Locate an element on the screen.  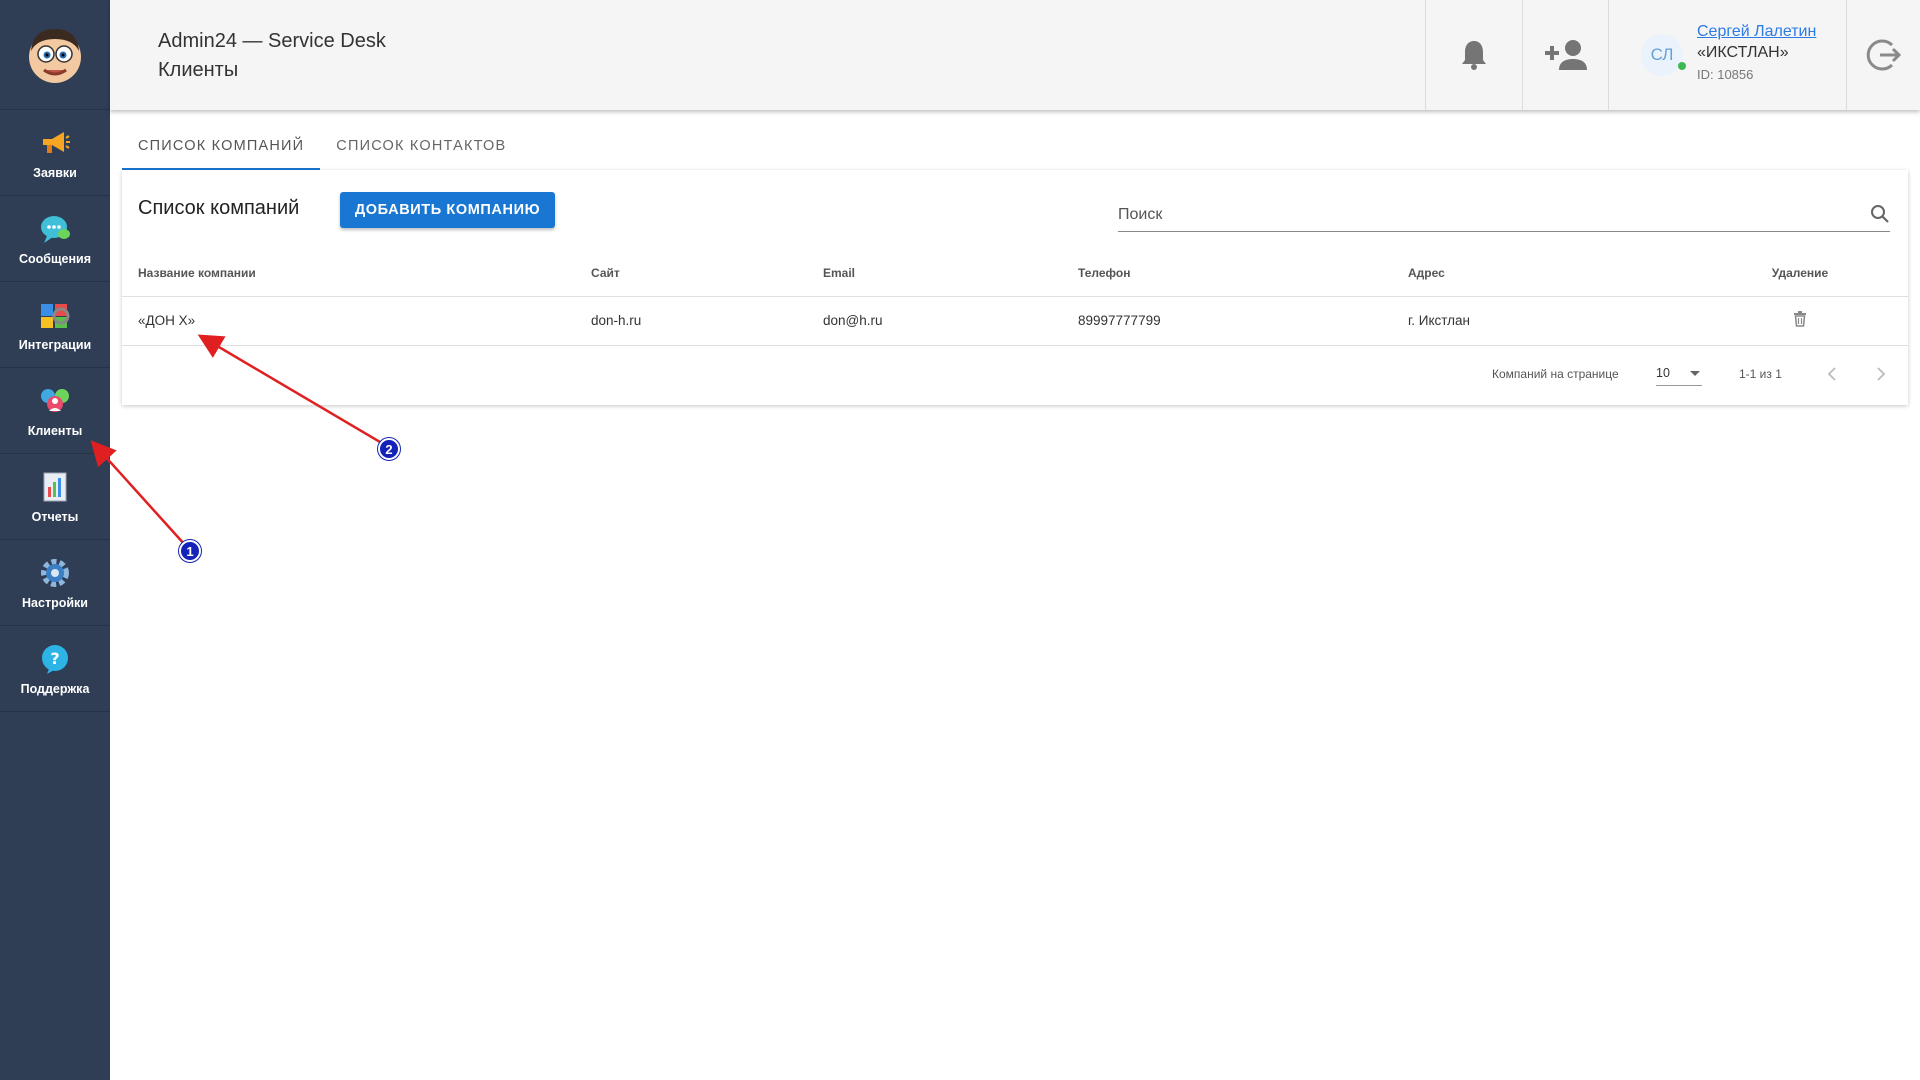
add-company-button: Добавить компанию is located at coordinates (447, 210).